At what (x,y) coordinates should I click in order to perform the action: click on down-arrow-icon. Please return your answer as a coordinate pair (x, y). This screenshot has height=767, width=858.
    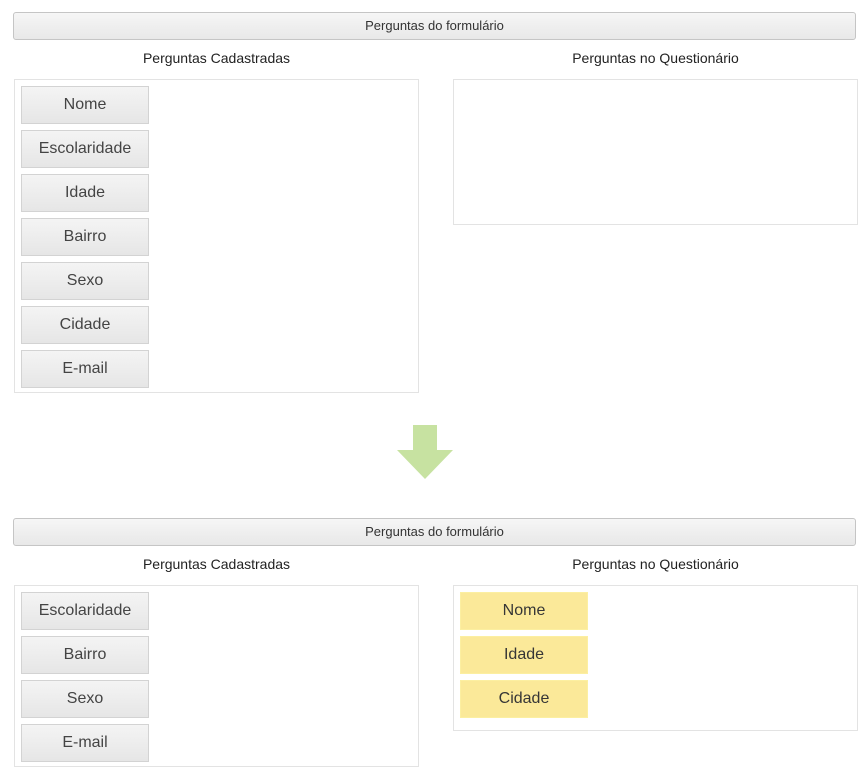
    Looking at the image, I should click on (425, 452).